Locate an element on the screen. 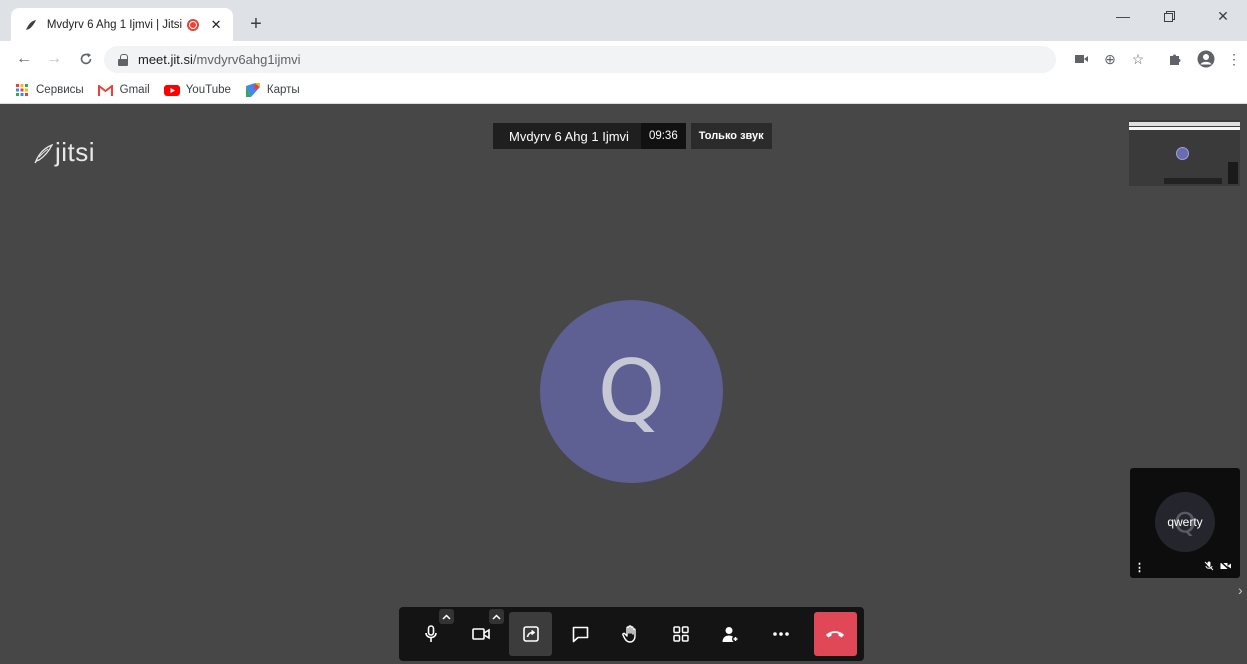 The height and width of the screenshot is (664, 1247). camera-muted-icon is located at coordinates (1226, 566).